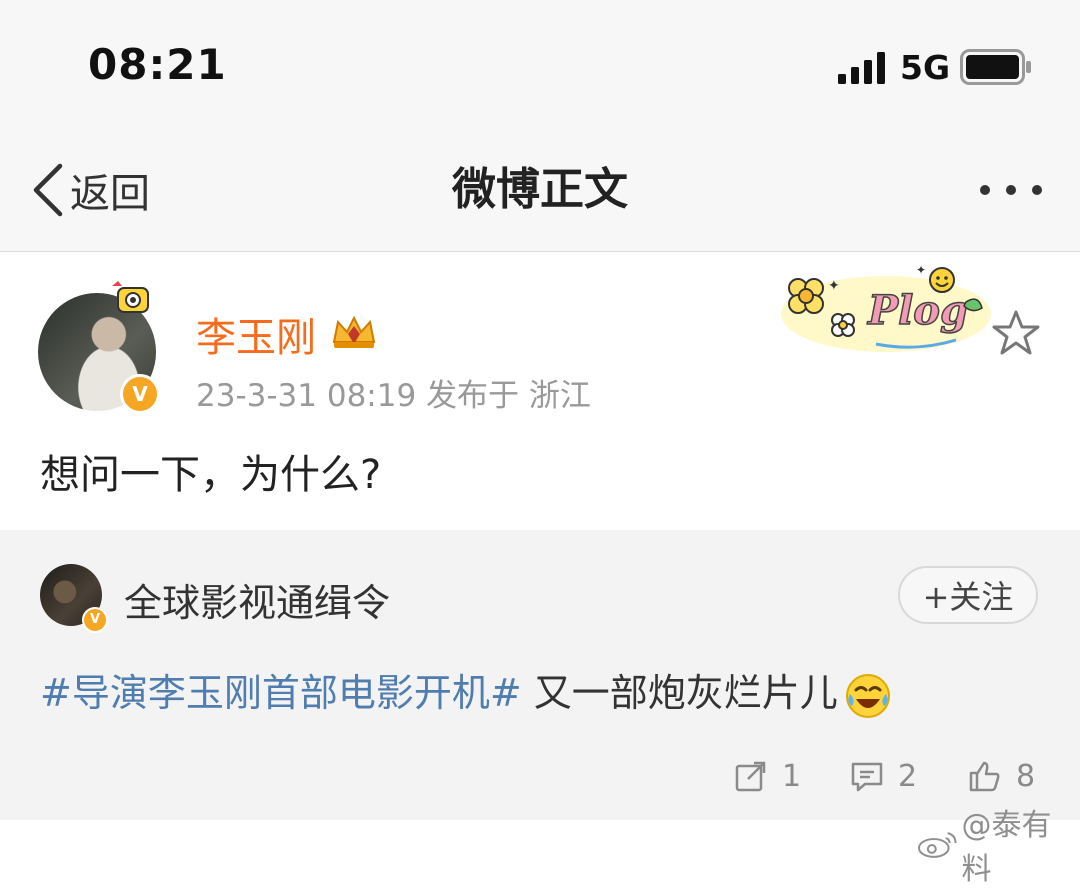 The width and height of the screenshot is (1080, 888). I want to click on verified-badge: V, so click(140, 394).